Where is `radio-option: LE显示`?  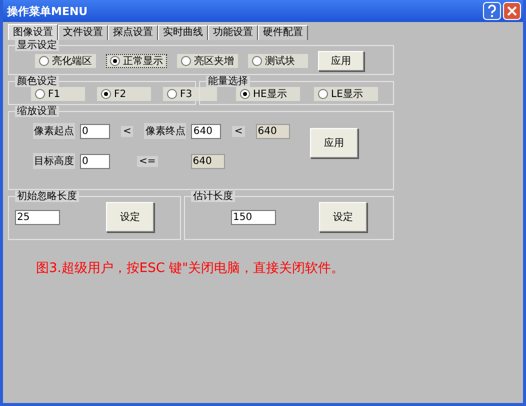 radio-option: LE显示 is located at coordinates (346, 94).